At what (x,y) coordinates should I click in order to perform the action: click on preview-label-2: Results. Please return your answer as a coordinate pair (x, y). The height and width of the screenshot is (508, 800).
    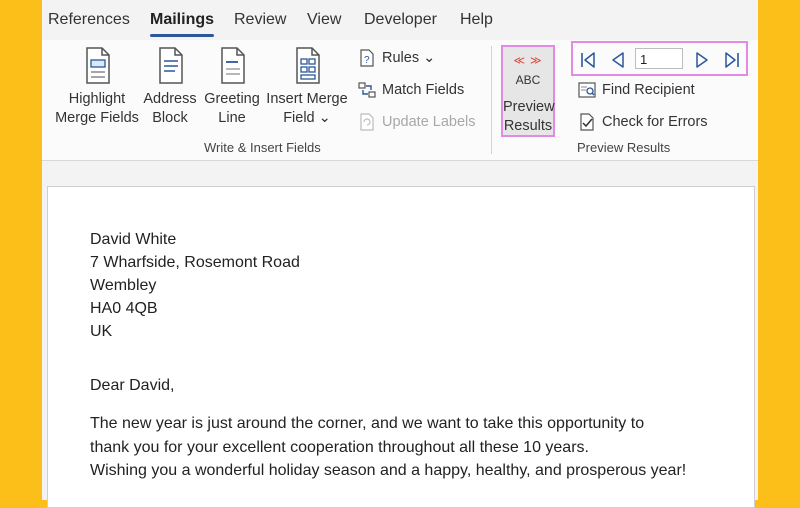
    Looking at the image, I should click on (528, 126).